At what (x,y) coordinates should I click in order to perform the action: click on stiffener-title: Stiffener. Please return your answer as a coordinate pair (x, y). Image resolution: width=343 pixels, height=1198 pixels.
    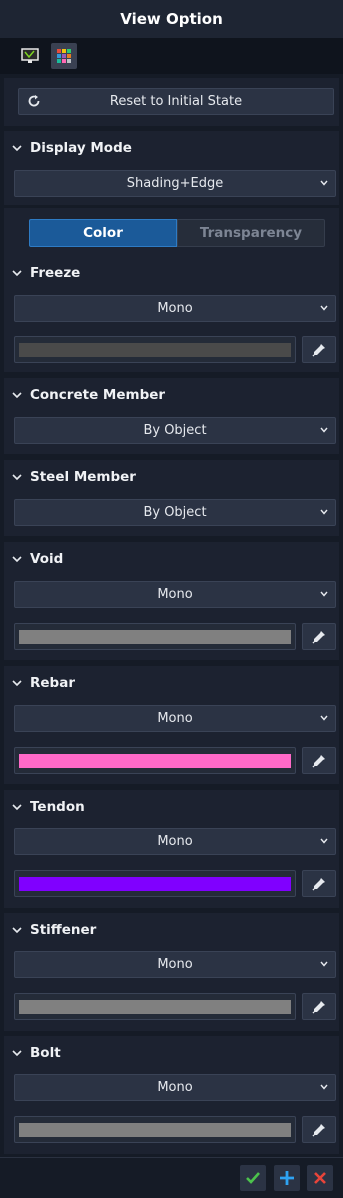
    Looking at the image, I should click on (63, 930).